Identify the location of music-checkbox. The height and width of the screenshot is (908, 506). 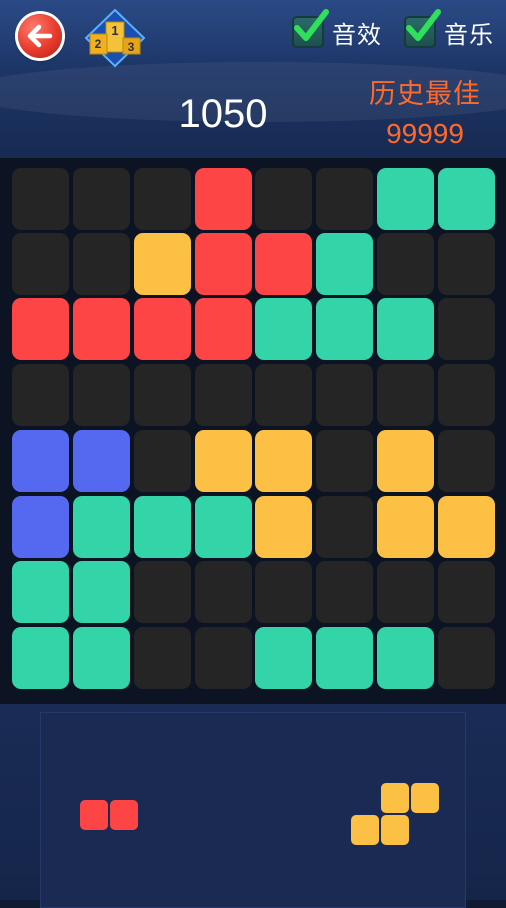
(422, 28).